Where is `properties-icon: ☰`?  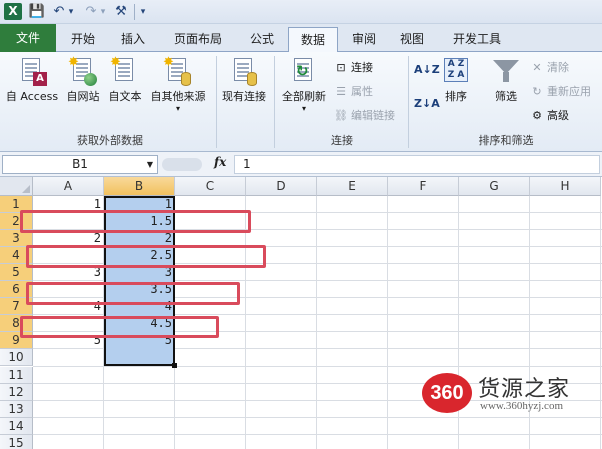 properties-icon: ☰ is located at coordinates (341, 91).